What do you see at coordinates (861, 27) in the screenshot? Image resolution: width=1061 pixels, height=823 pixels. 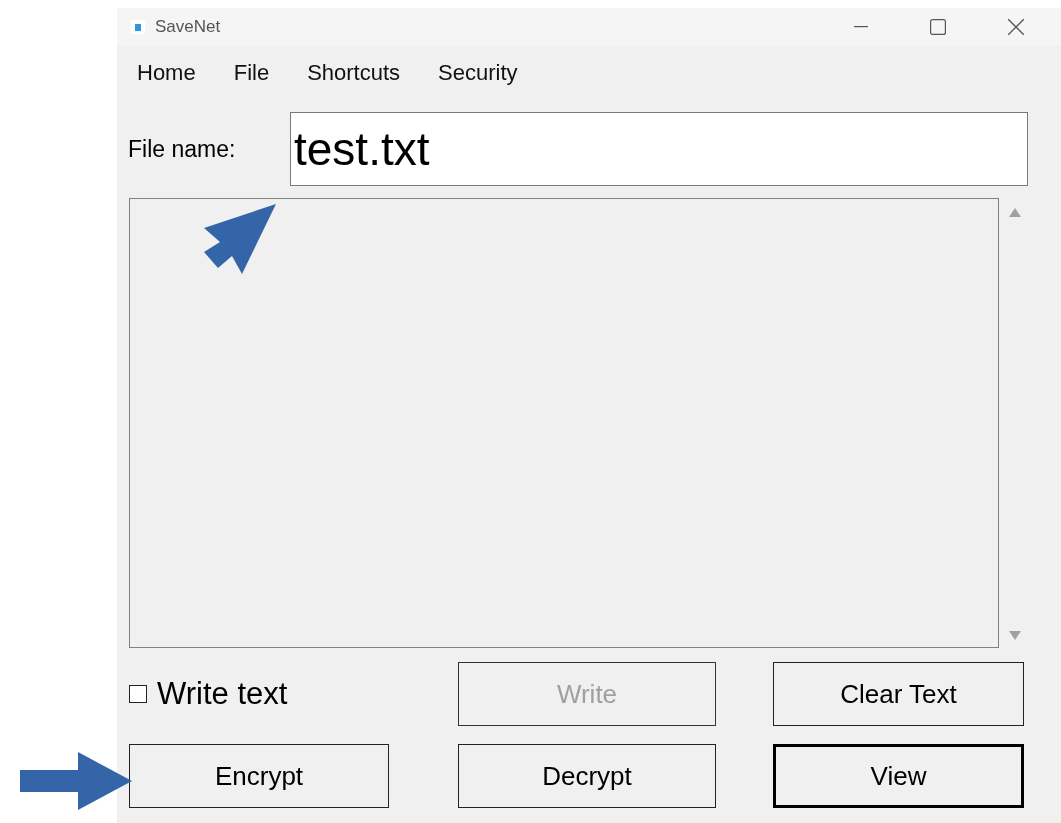 I see `minimize-icon` at bounding box center [861, 27].